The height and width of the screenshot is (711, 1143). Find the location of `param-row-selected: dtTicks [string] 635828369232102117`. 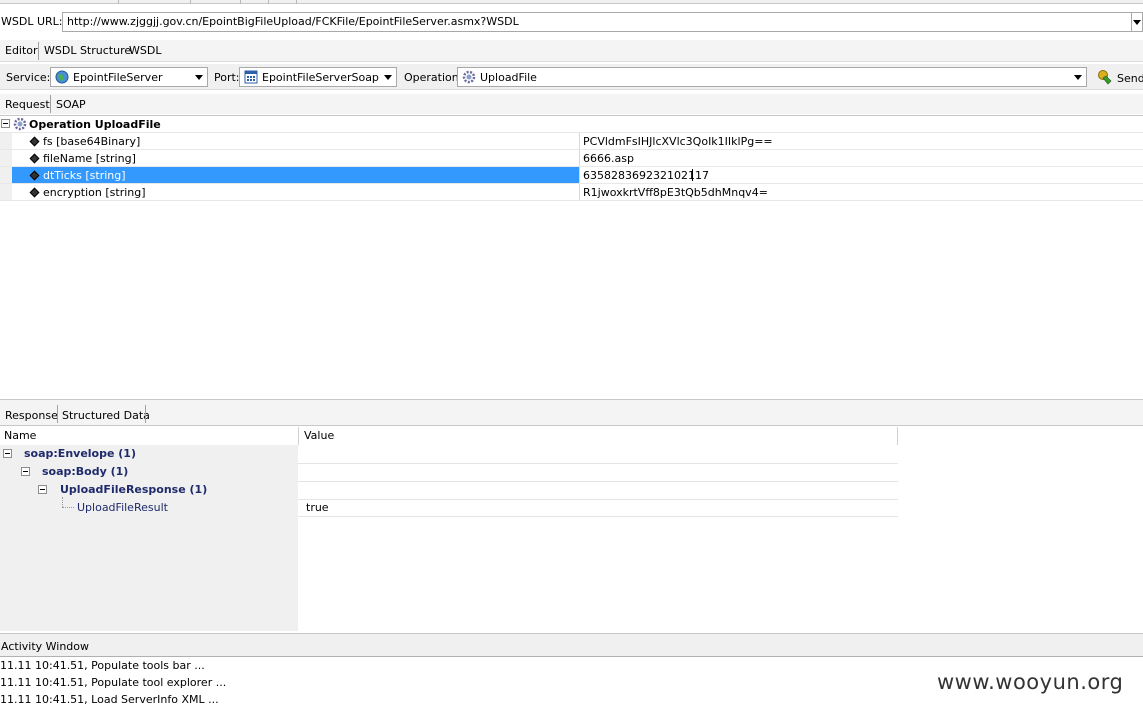

param-row-selected: dtTicks [string] 635828369232102117 is located at coordinates (571, 175).